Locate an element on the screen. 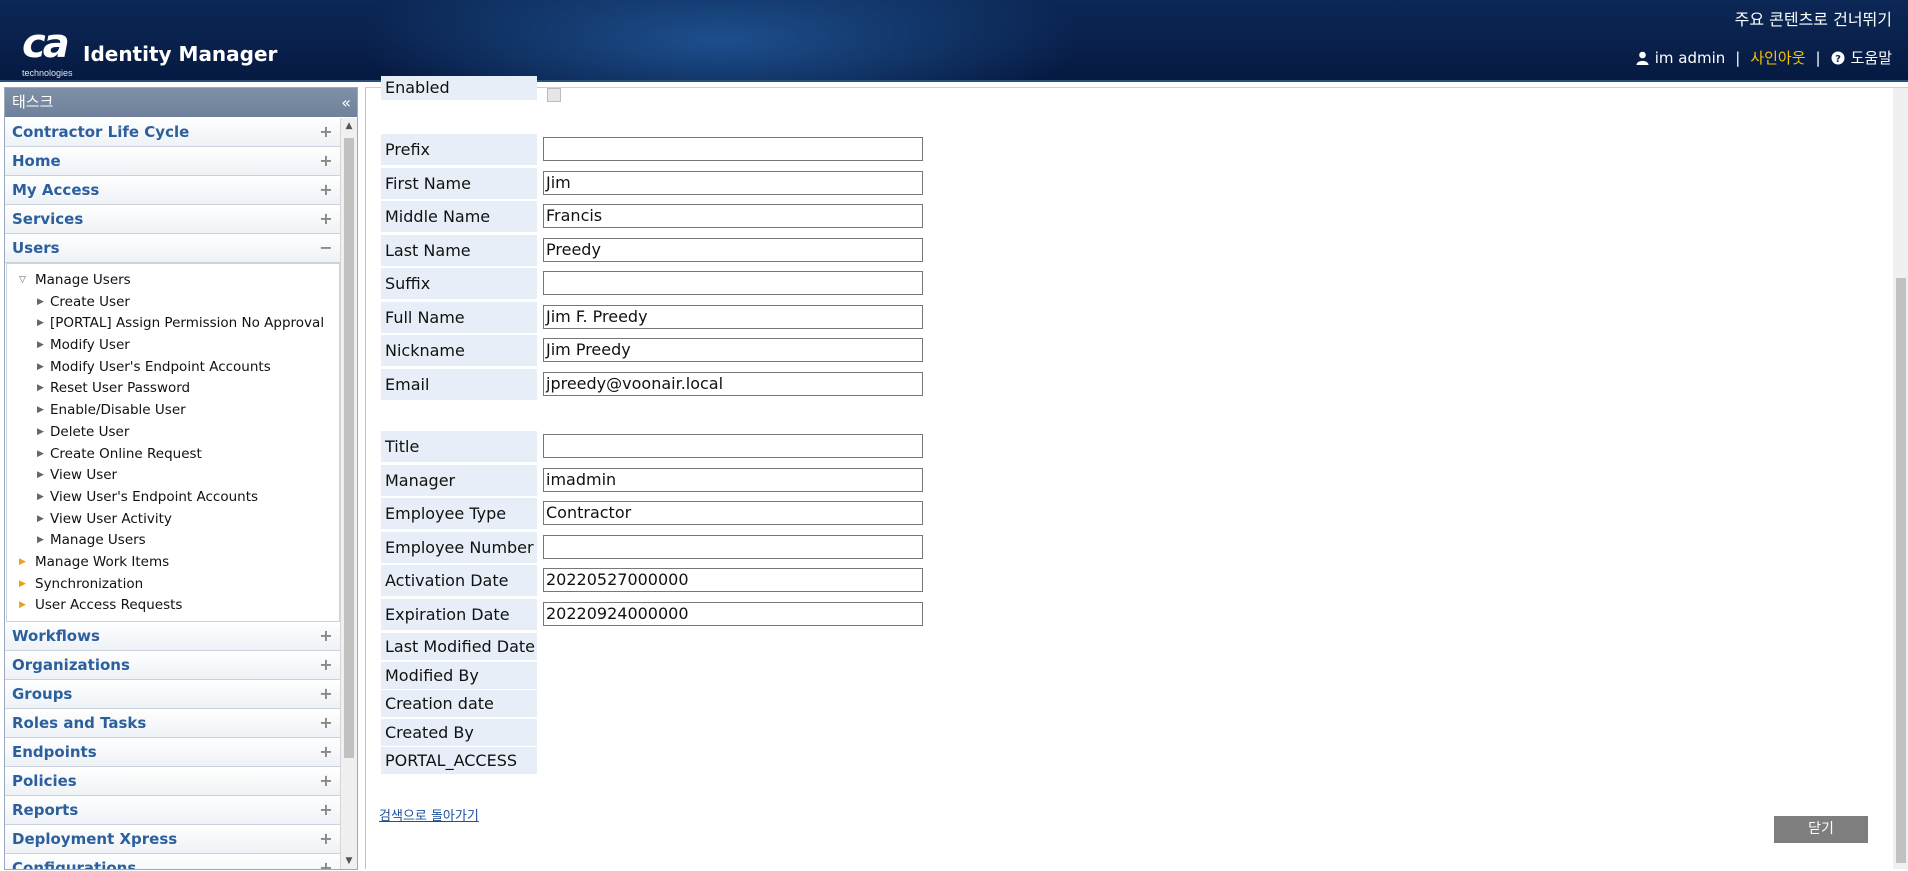 The width and height of the screenshot is (1908, 871). sidebar-category: Users − is located at coordinates (173, 248).